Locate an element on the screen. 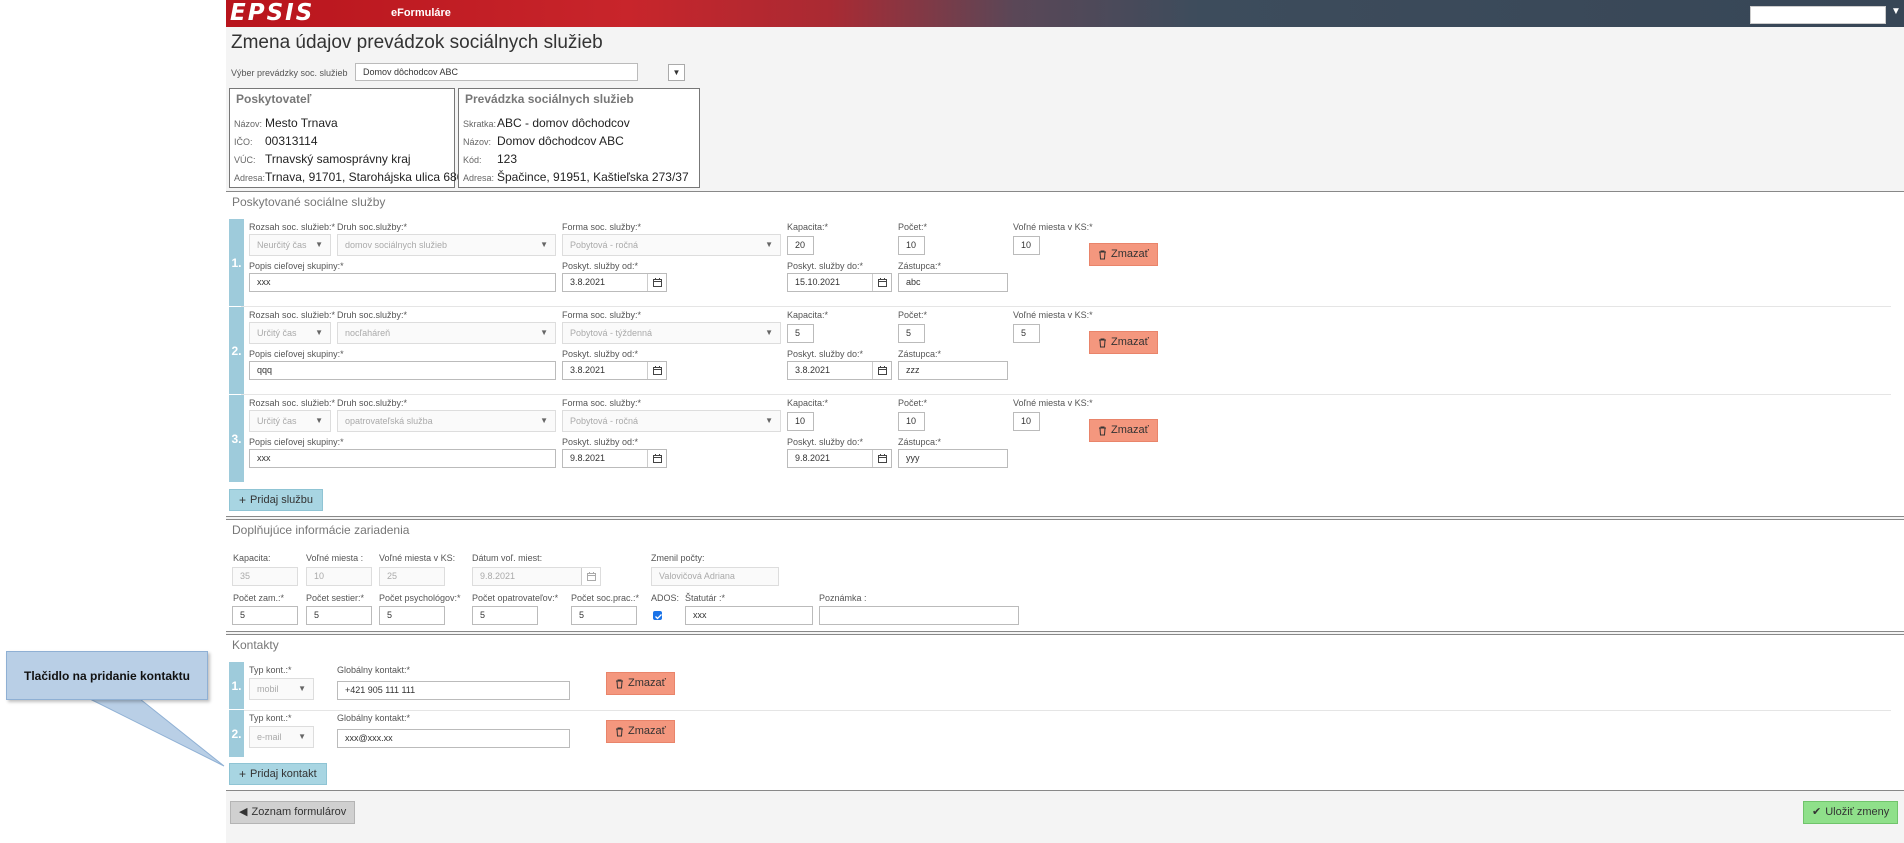 The height and width of the screenshot is (843, 1904). count-label: Počet:* is located at coordinates (913, 315).